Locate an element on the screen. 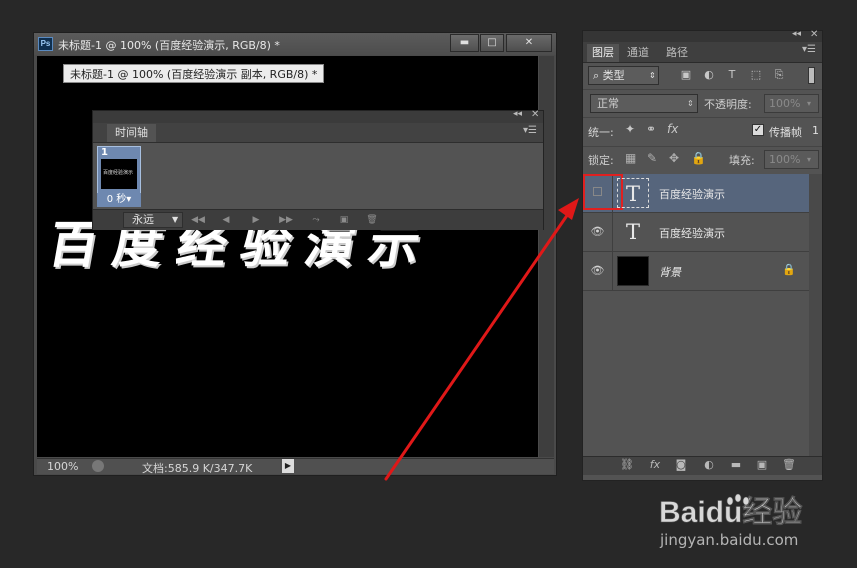  chevron-down-icon: ▼ is located at coordinates (175, 219).